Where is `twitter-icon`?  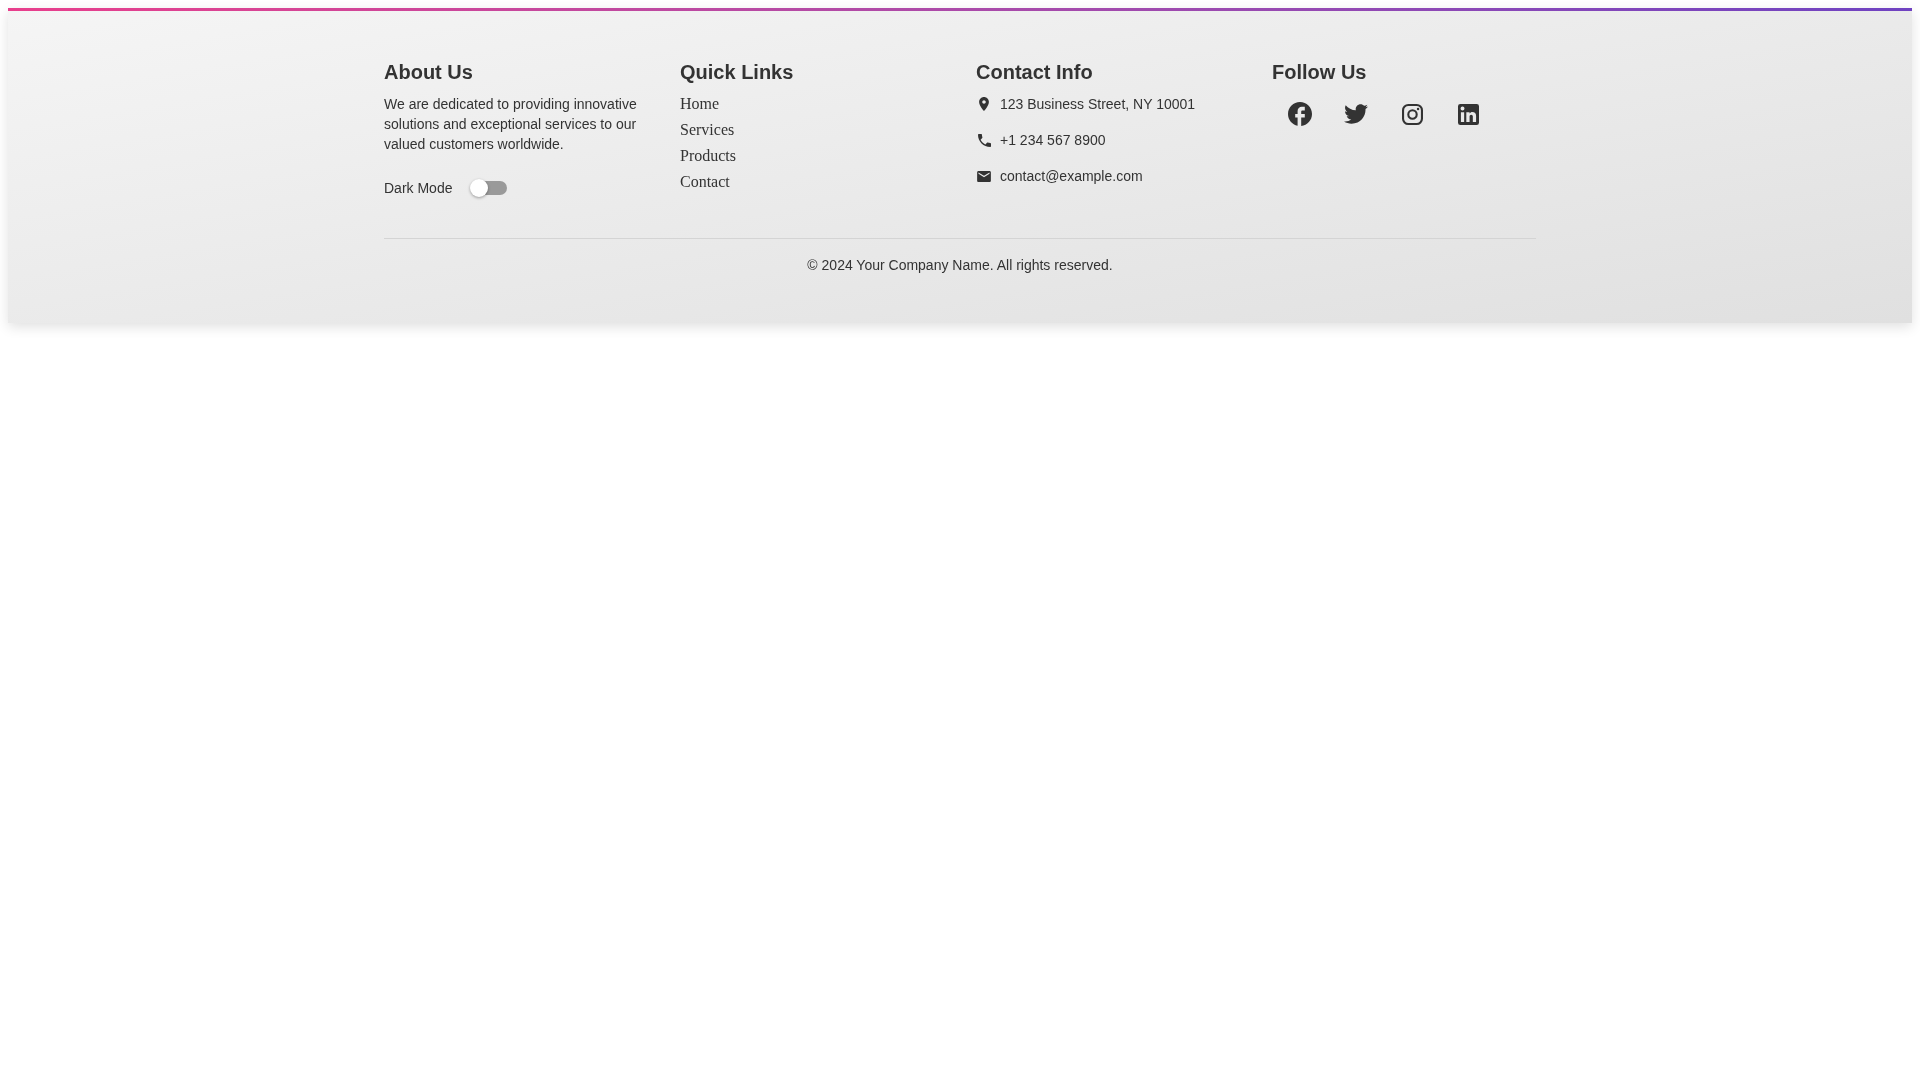
twitter-icon is located at coordinates (1356, 114).